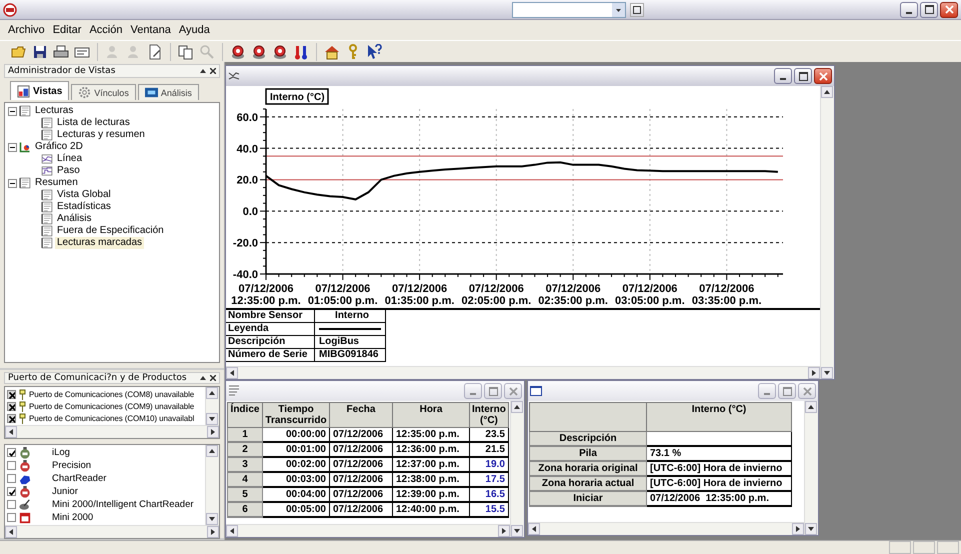 This screenshot has height=554, width=961. What do you see at coordinates (69, 159) in the screenshot?
I see `tree-item: Línea` at bounding box center [69, 159].